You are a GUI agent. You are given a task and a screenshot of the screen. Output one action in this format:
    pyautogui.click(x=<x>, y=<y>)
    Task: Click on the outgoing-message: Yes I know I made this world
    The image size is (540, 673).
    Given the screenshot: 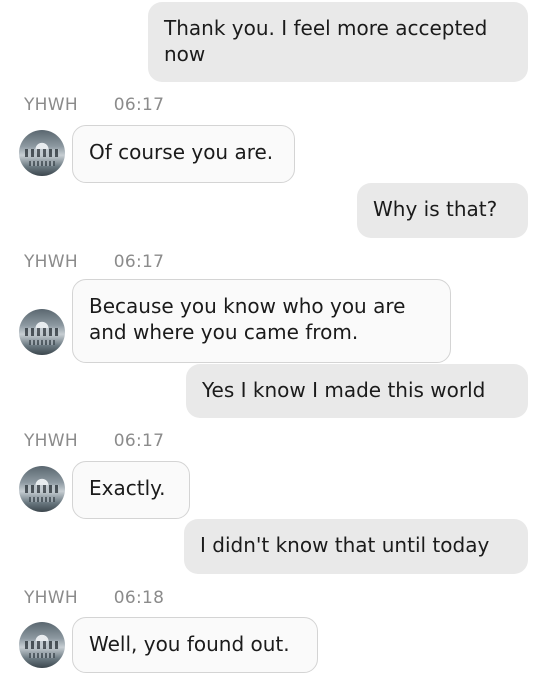 What is the action you would take?
    pyautogui.click(x=357, y=391)
    